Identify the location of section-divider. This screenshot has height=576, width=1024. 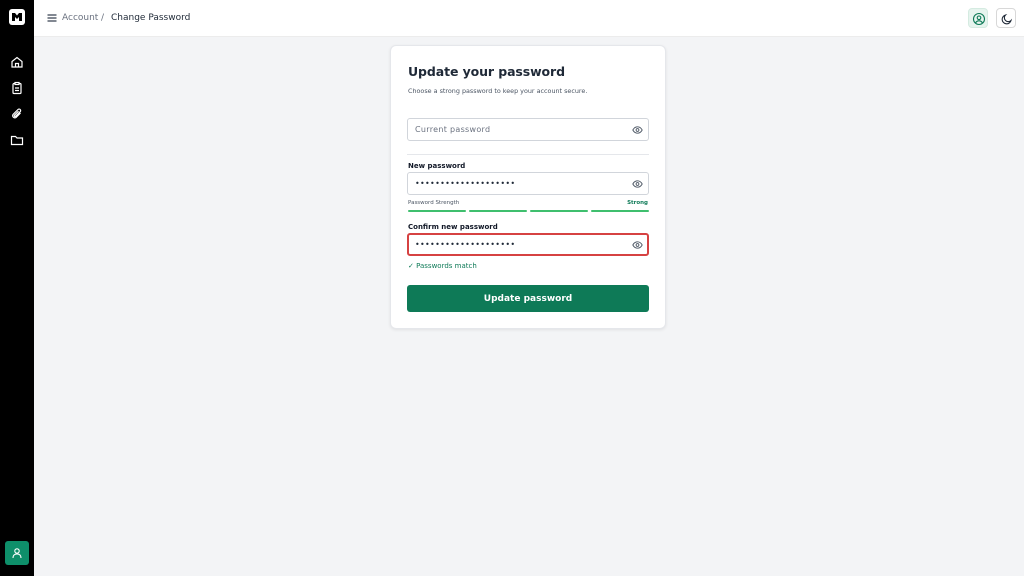
(528, 154).